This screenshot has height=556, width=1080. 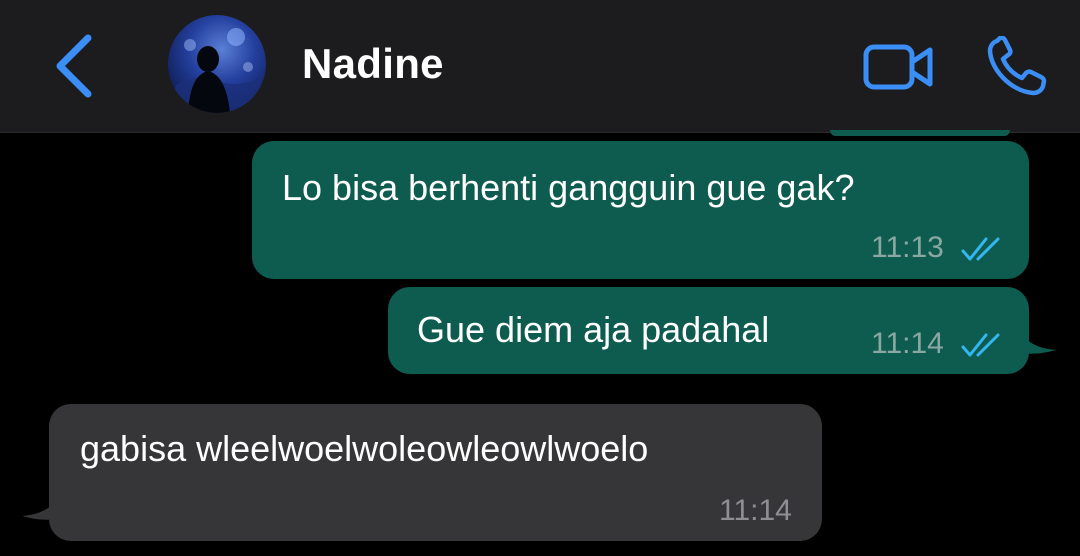 What do you see at coordinates (593, 329) in the screenshot?
I see `message-text: Gue diem aja padahal` at bounding box center [593, 329].